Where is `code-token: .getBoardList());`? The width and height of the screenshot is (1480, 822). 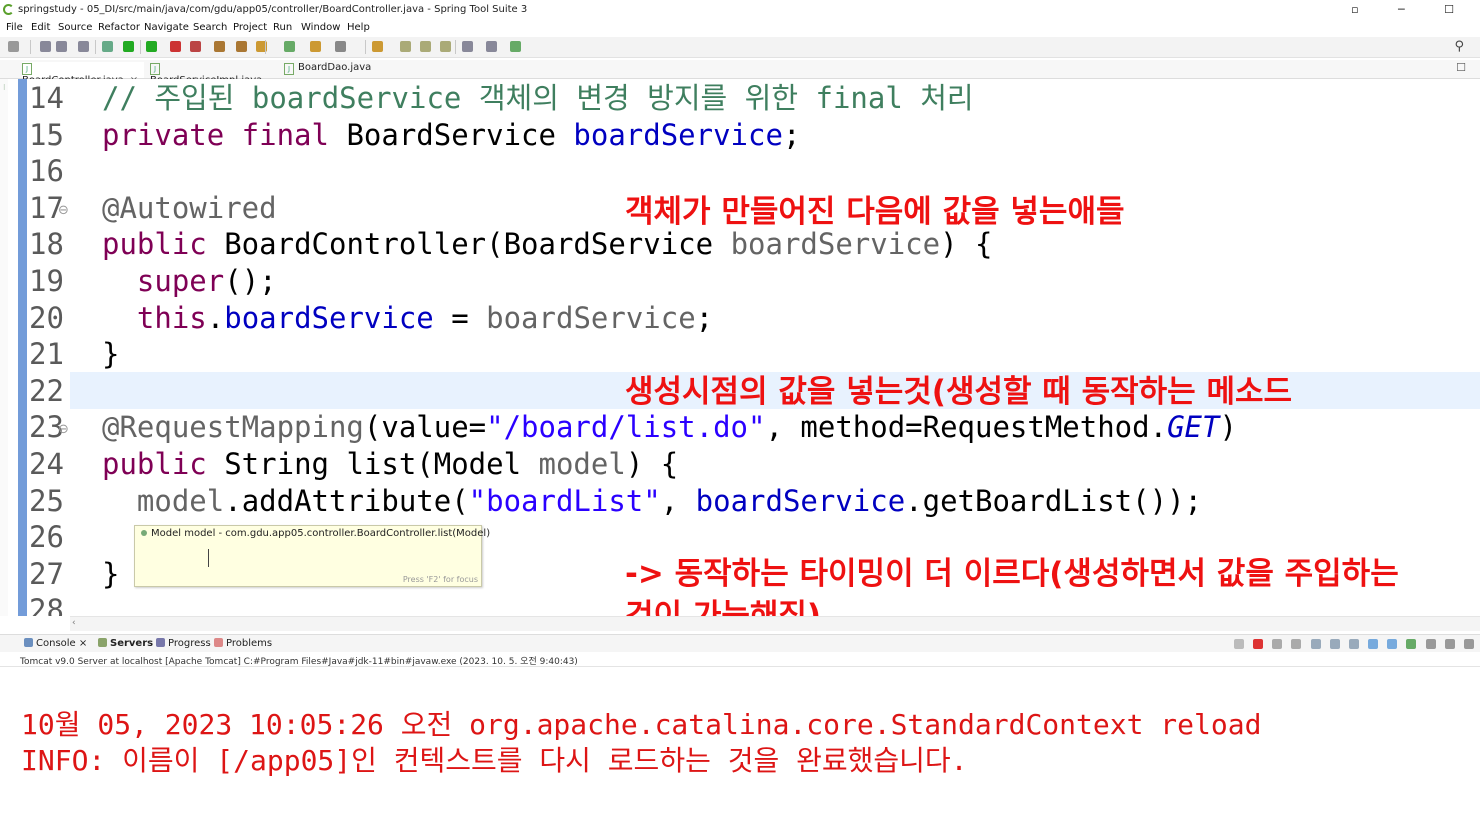 code-token: .getBoardList()); is located at coordinates (1053, 500).